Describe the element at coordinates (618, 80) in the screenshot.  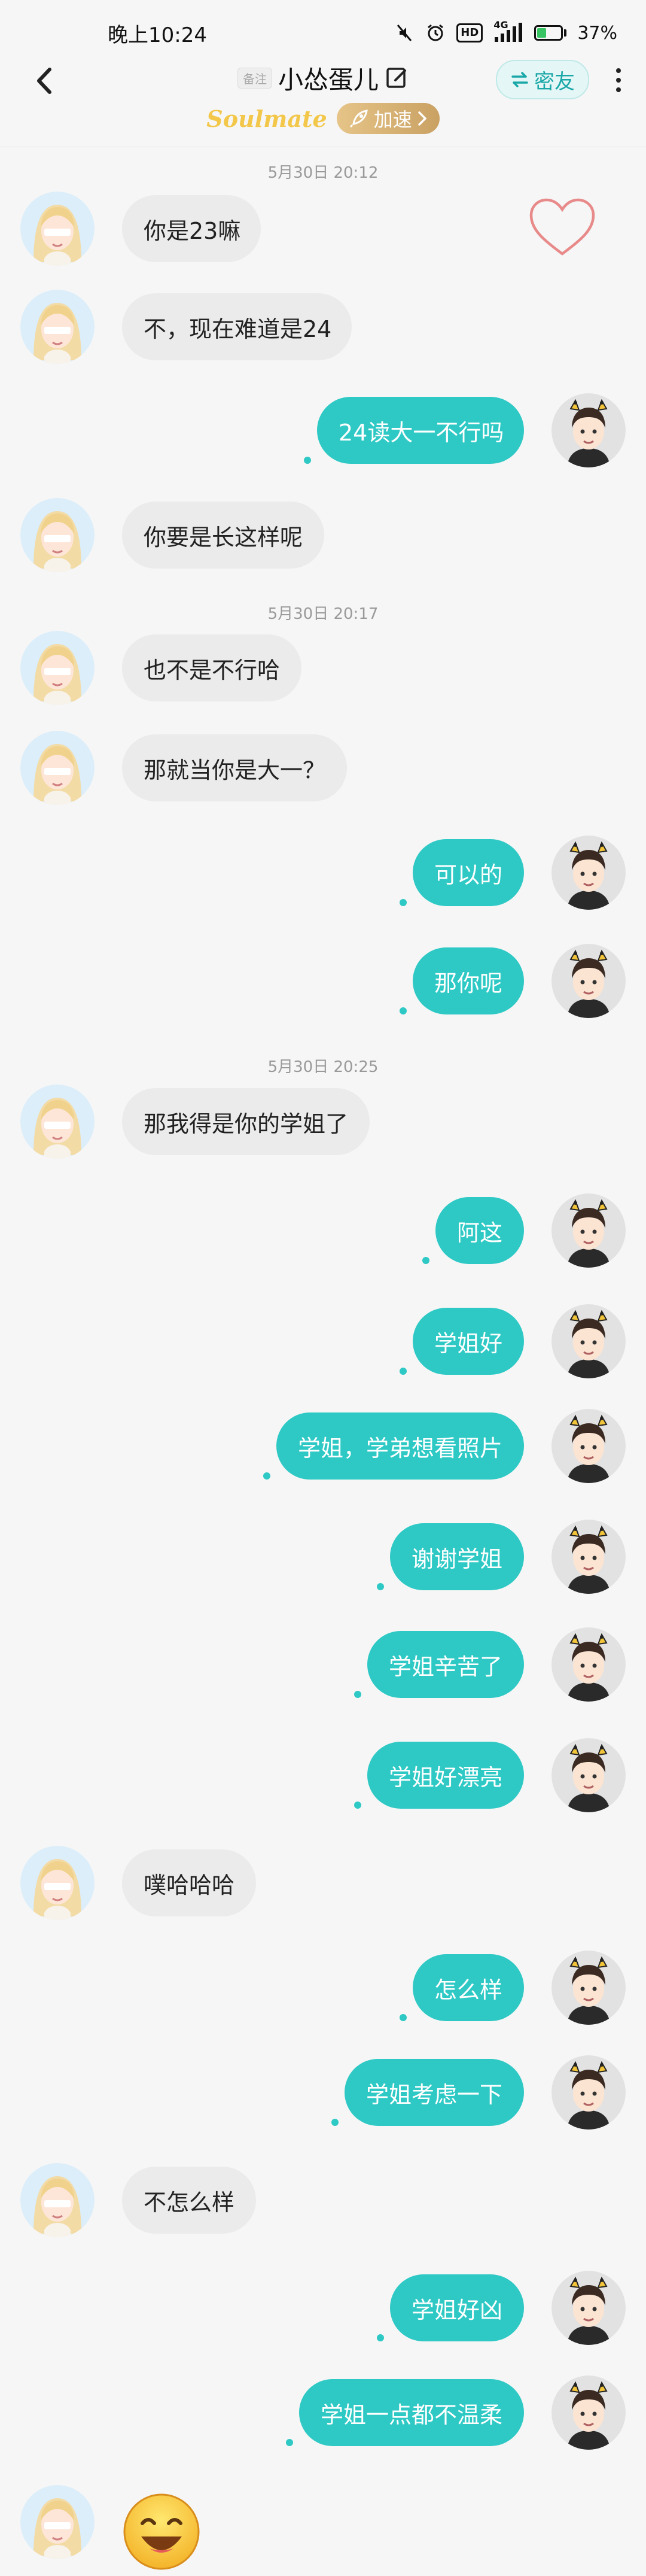
I see `more-button` at that location.